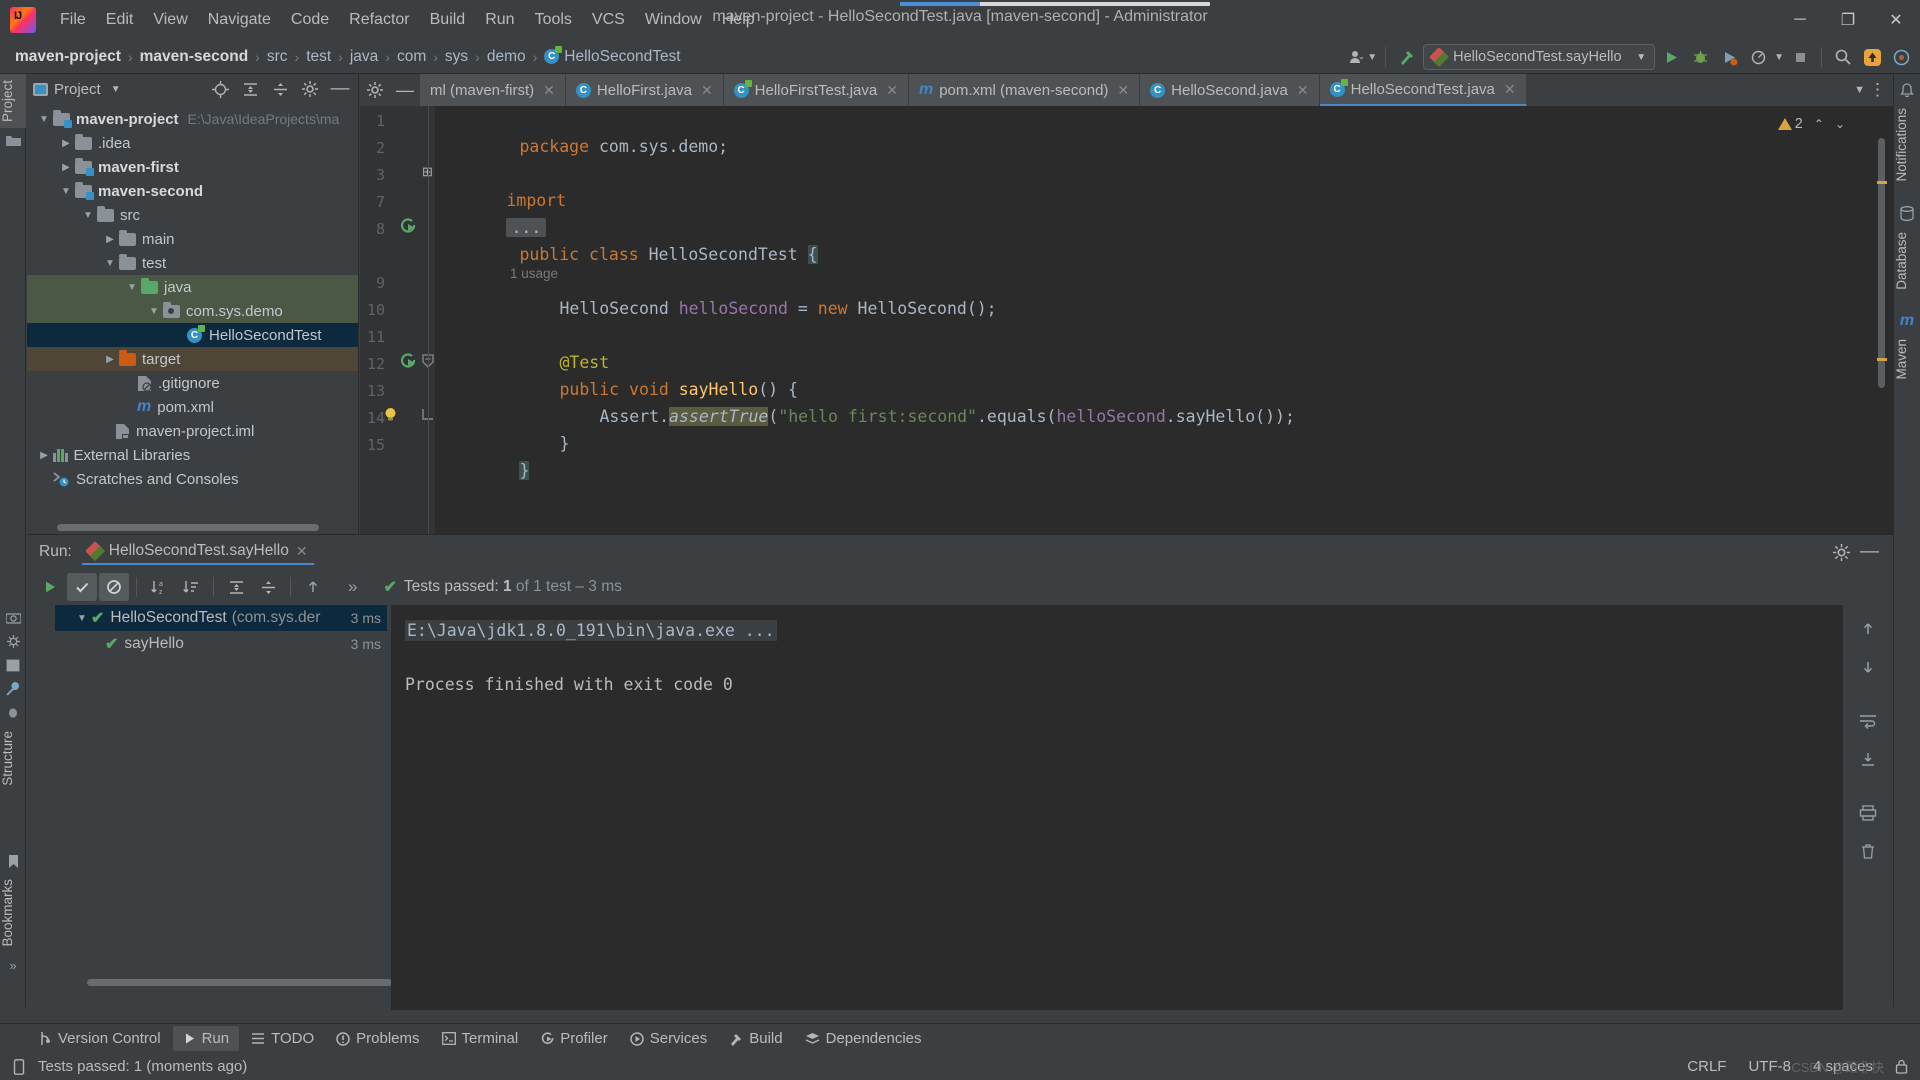  I want to click on lock-icon, so click(1901, 1066).